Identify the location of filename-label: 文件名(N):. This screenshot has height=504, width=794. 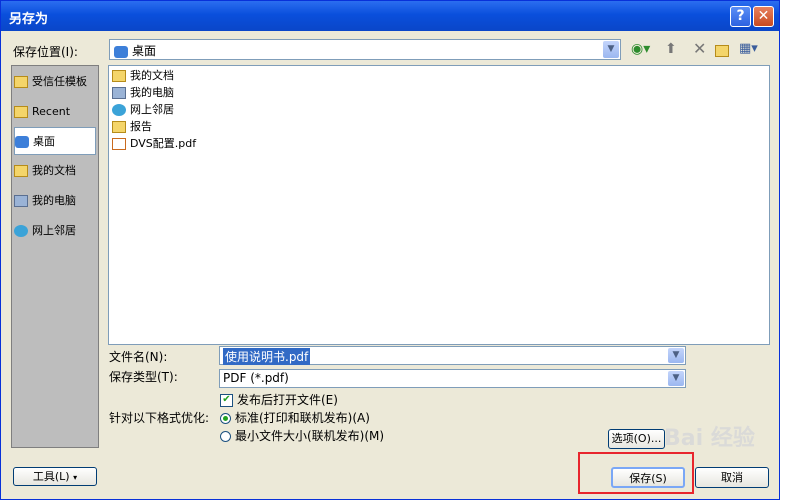
(138, 357).